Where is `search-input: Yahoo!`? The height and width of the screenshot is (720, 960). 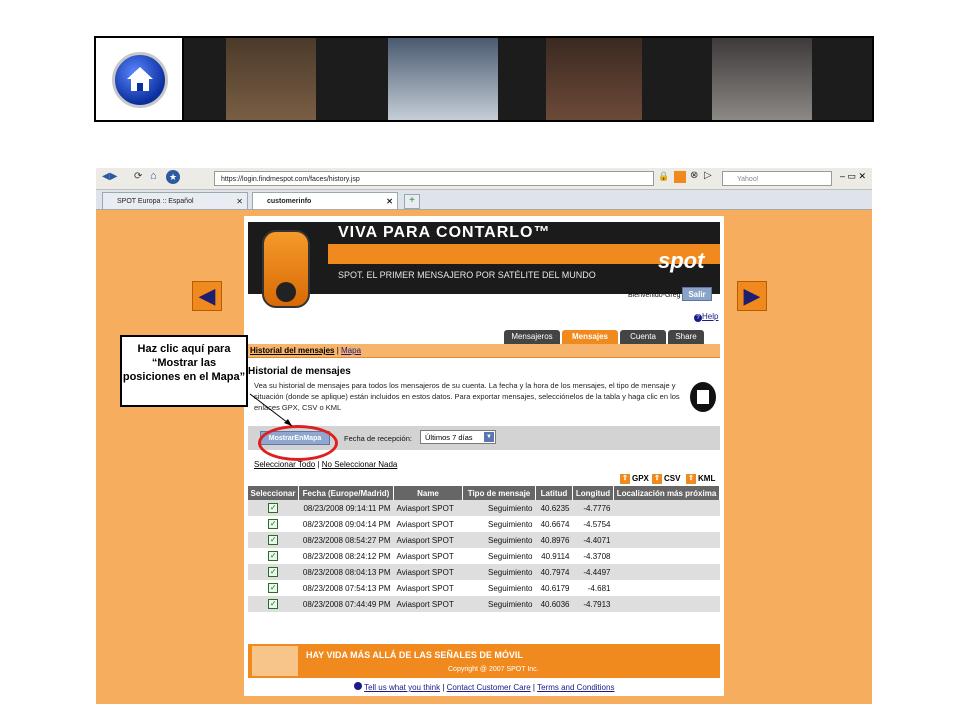
search-input: Yahoo! is located at coordinates (777, 178).